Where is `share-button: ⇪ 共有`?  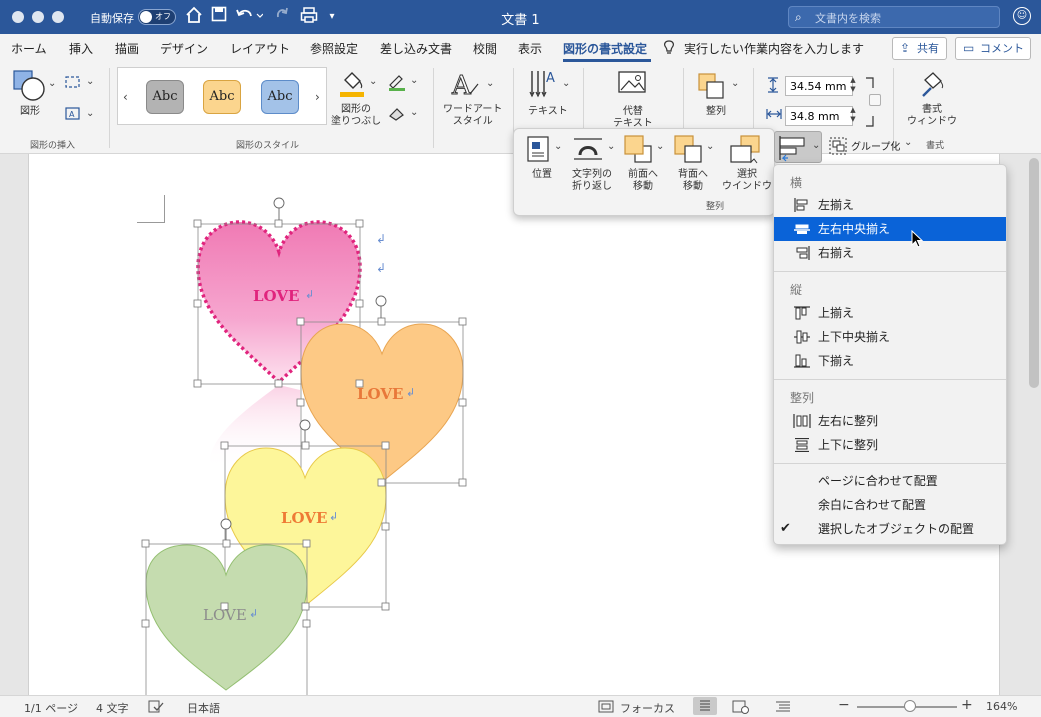 share-button: ⇪ 共有 is located at coordinates (919, 48).